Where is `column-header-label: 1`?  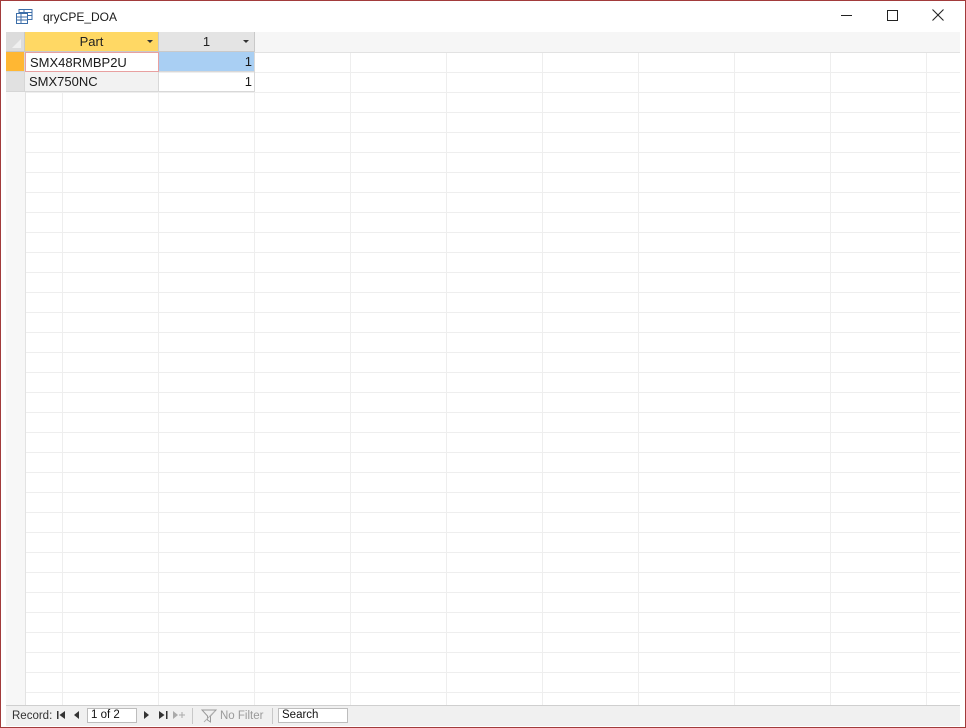 column-header-label: 1 is located at coordinates (206, 41).